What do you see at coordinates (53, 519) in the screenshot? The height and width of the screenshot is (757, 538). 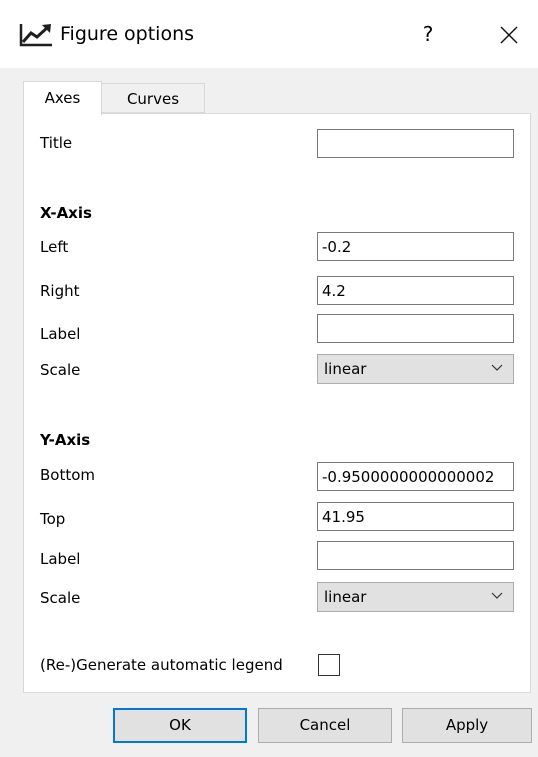 I see `y-top-label: Top` at bounding box center [53, 519].